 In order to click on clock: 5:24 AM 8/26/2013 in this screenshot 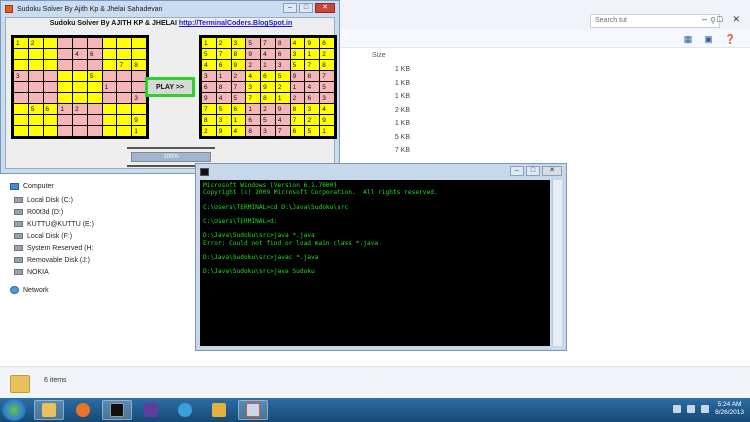, I will do `click(729, 409)`.